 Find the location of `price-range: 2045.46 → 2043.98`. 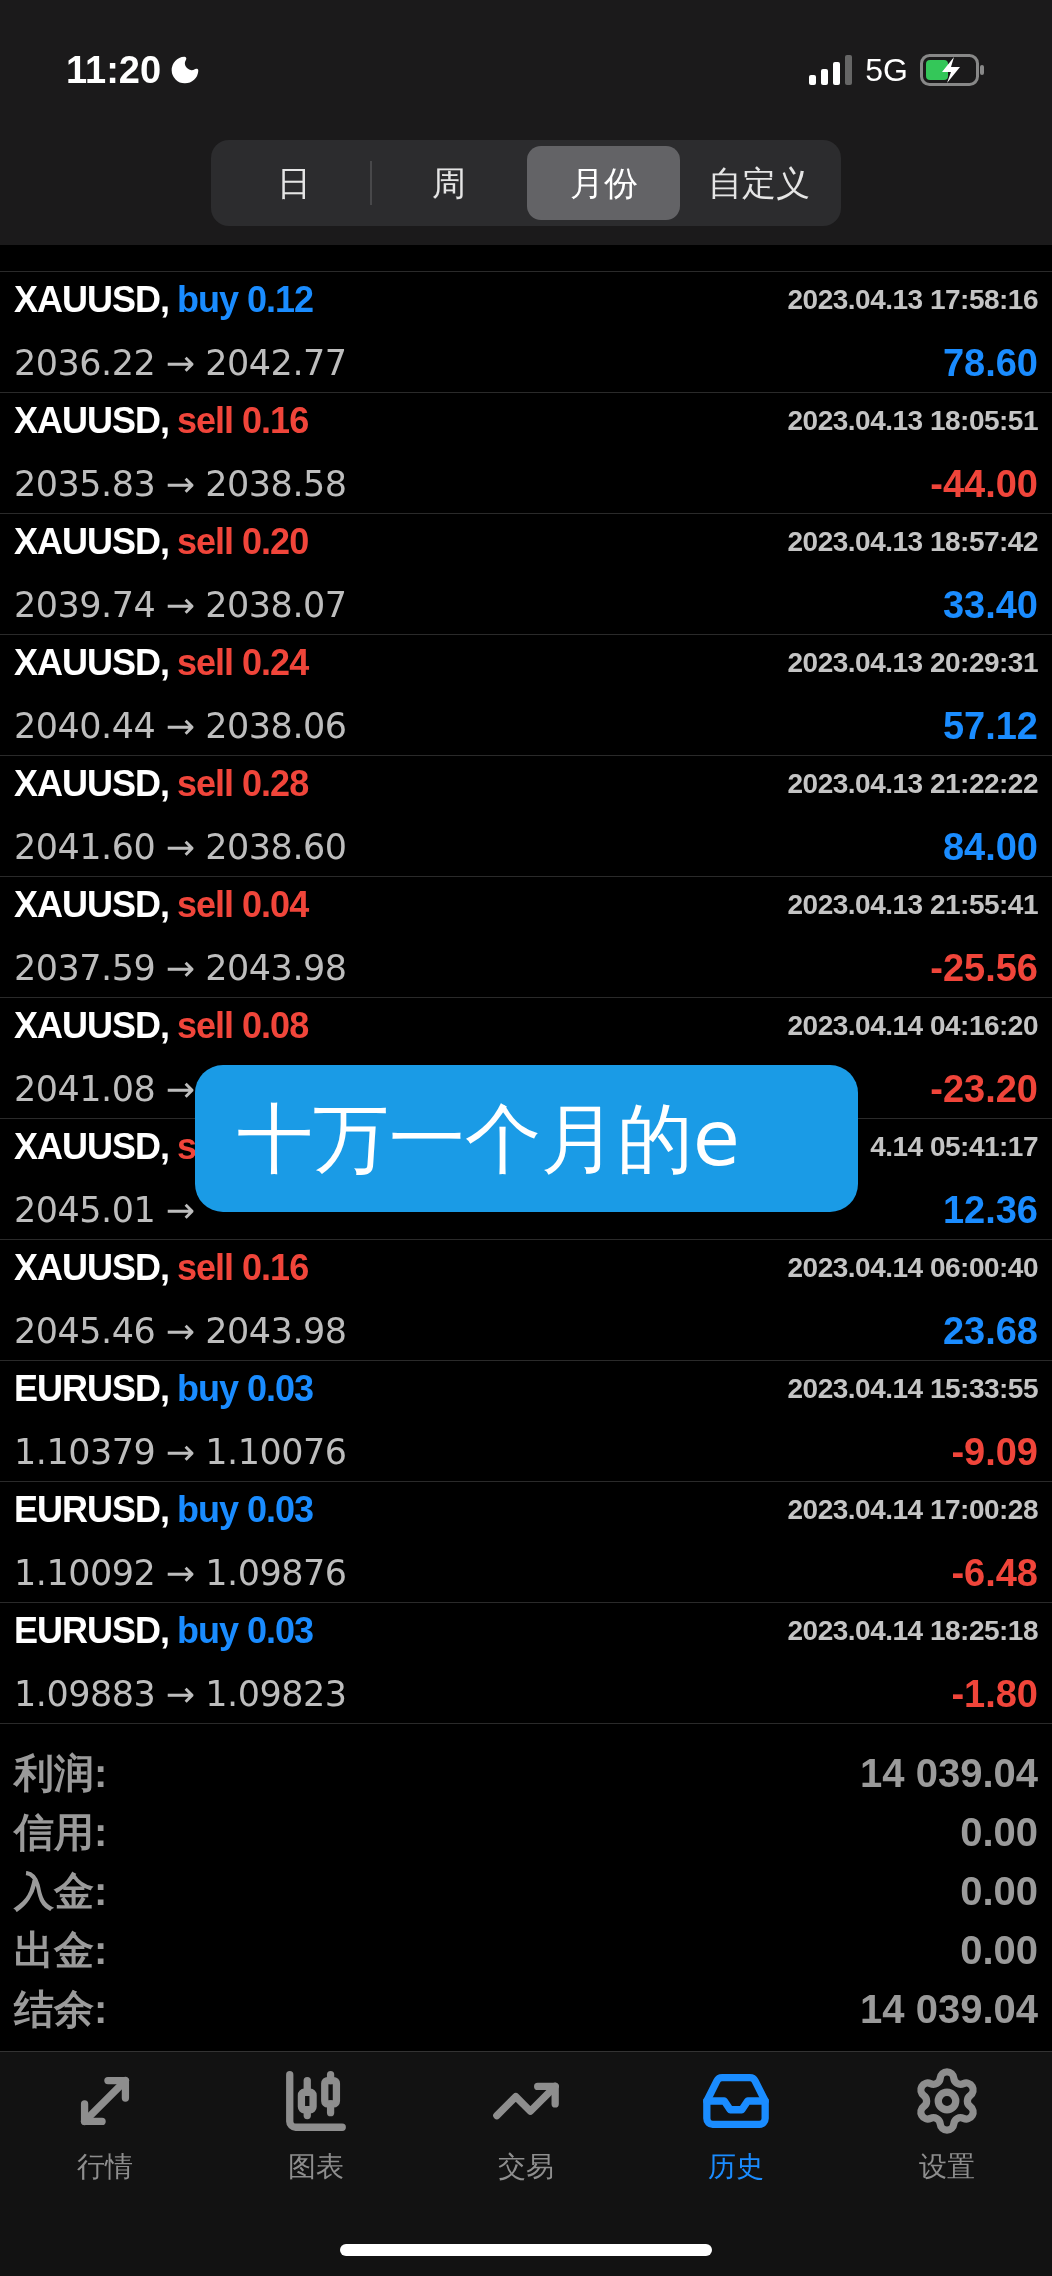

price-range: 2045.46 → 2043.98 is located at coordinates (180, 1331).